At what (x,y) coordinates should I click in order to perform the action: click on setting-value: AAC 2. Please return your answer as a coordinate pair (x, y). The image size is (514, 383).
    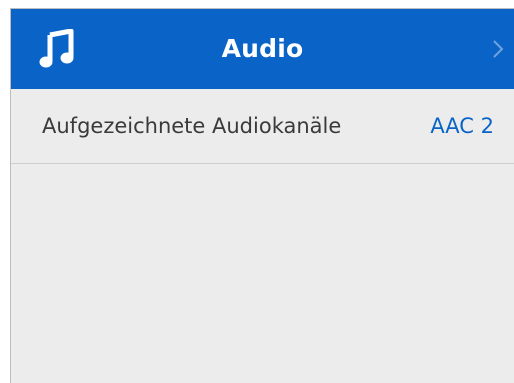
    Looking at the image, I should click on (462, 126).